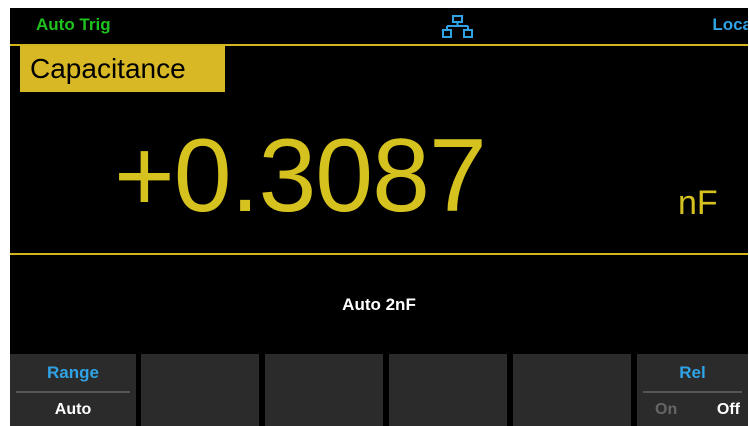  I want to click on range-softkey: Range Auto, so click(73, 390).